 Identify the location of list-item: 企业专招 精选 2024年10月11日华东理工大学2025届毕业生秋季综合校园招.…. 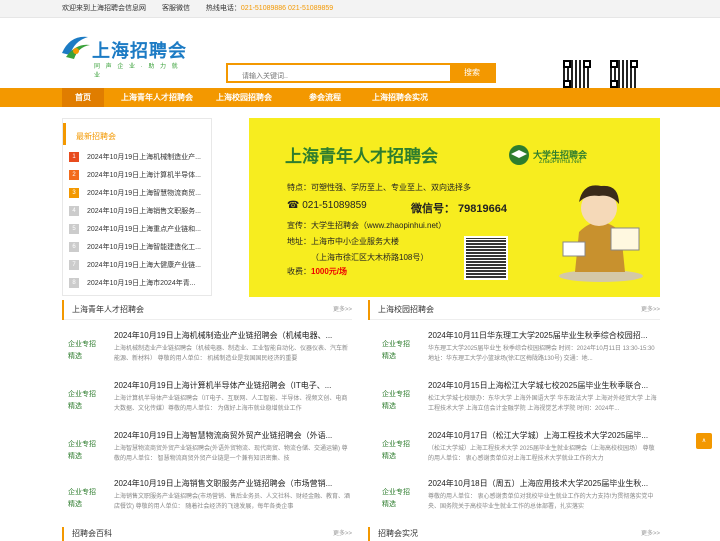
(518, 351).